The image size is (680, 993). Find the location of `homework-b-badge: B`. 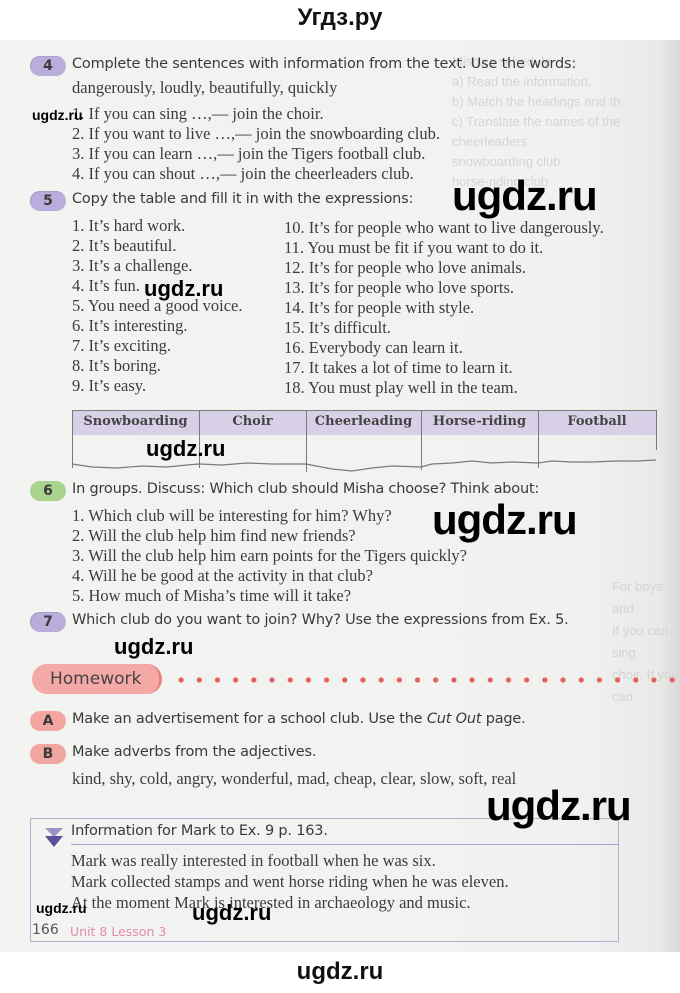

homework-b-badge: B is located at coordinates (48, 754).